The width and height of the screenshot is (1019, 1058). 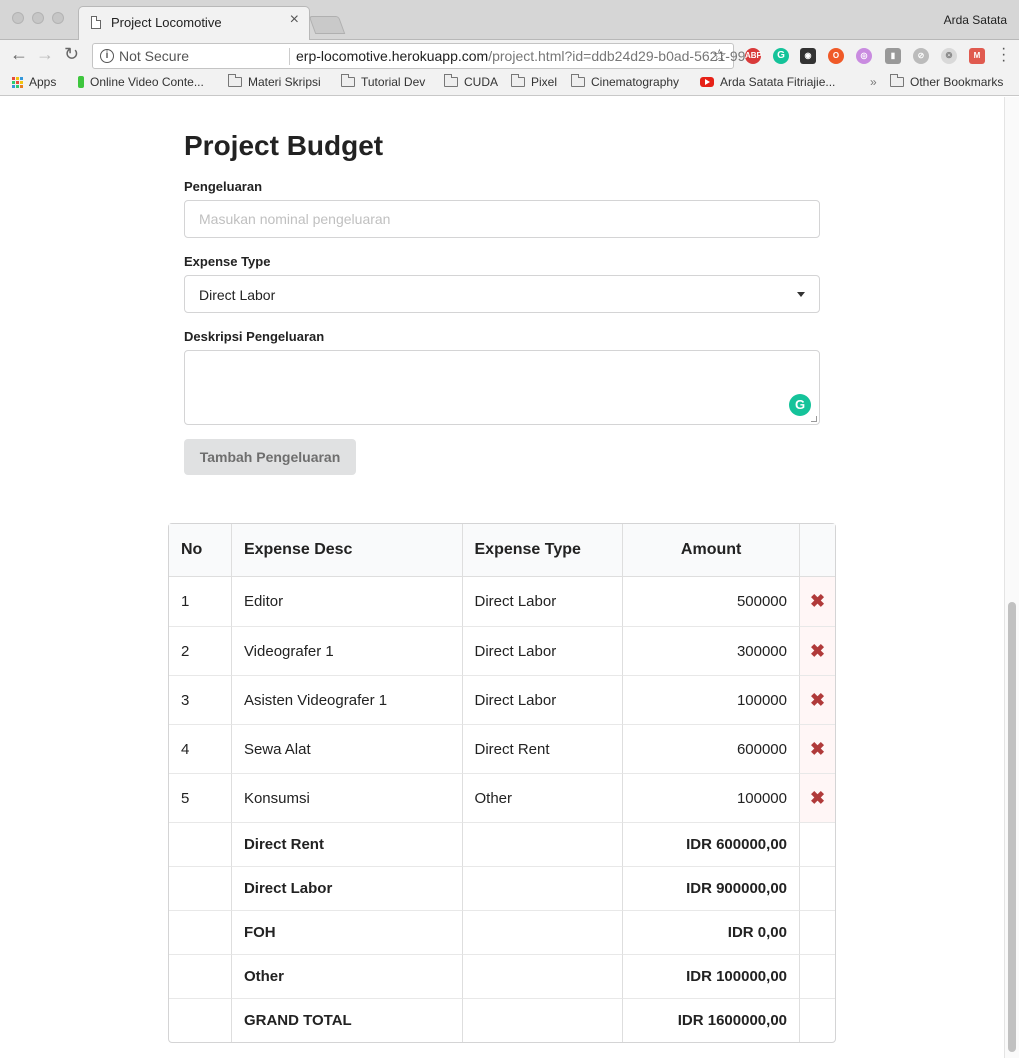 I want to click on add-expense-button: Tambah Pengeluaran, so click(x=270, y=457).